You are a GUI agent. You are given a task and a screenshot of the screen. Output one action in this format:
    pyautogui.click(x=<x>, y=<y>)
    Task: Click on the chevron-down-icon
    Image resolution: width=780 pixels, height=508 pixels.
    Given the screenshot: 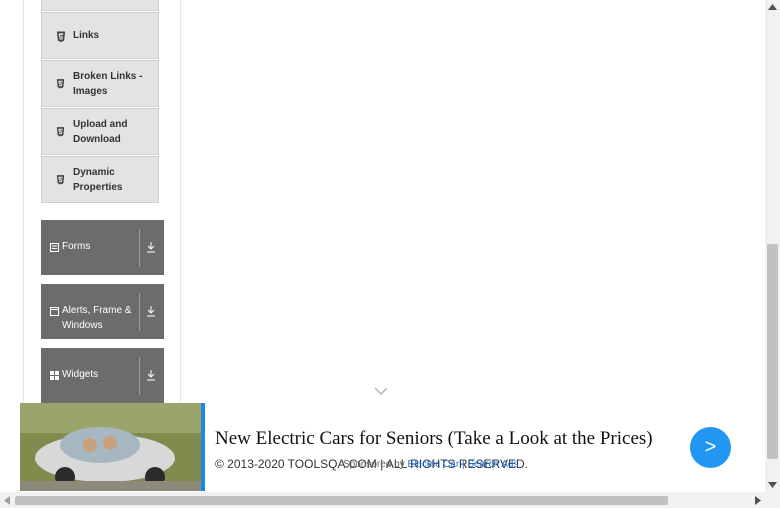 What is the action you would take?
    pyautogui.click(x=381, y=391)
    